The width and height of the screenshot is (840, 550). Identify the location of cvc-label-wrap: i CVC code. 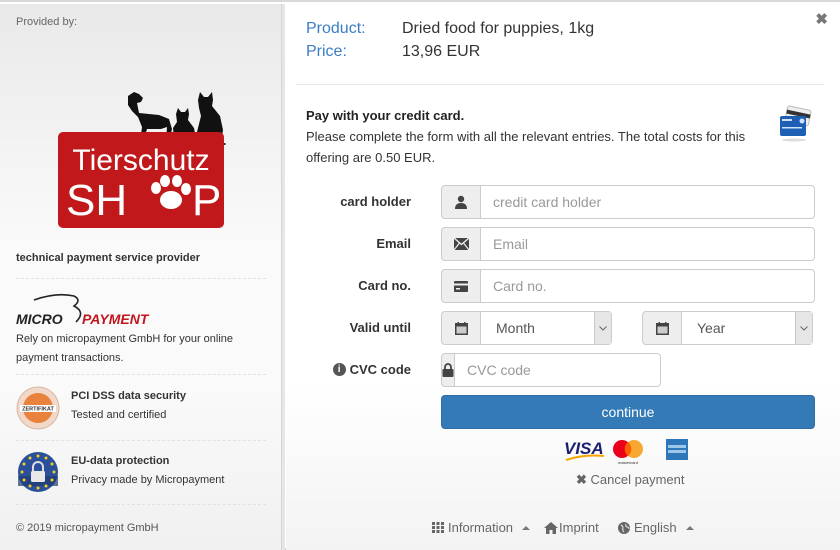
(348, 369).